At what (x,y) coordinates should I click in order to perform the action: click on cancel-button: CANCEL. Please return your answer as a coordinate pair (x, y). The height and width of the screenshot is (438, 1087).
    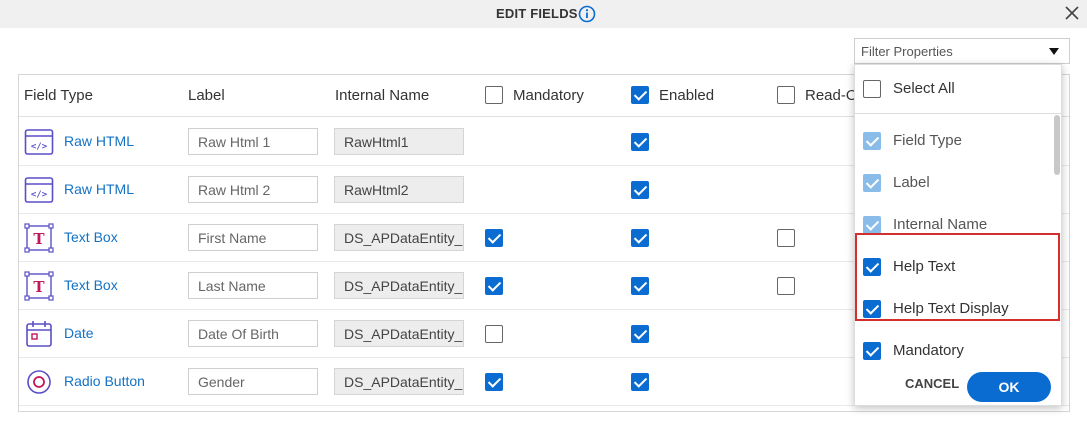
    Looking at the image, I should click on (932, 383).